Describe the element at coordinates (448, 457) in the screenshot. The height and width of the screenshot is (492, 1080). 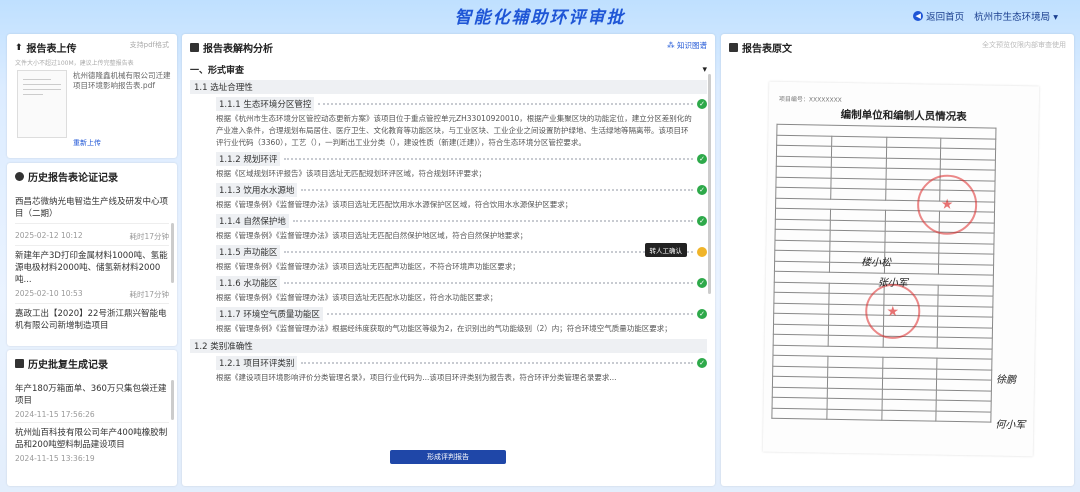
I see `generate-report-button: 形成评判报告` at that location.